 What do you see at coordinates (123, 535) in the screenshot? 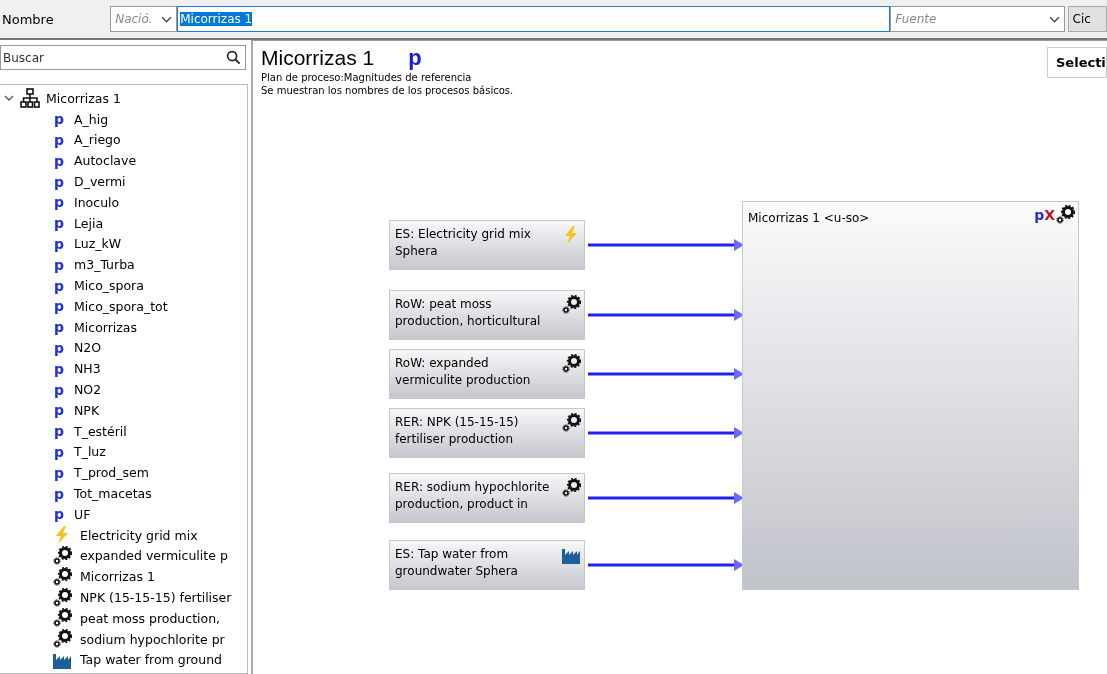
I see `tree-item: Electricity grid mix` at bounding box center [123, 535].